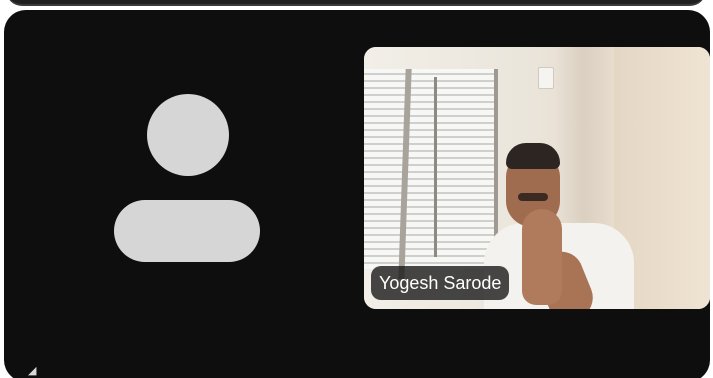 Image resolution: width=713 pixels, height=378 pixels. Describe the element at coordinates (435, 167) in the screenshot. I see `video-blind-cord` at that location.